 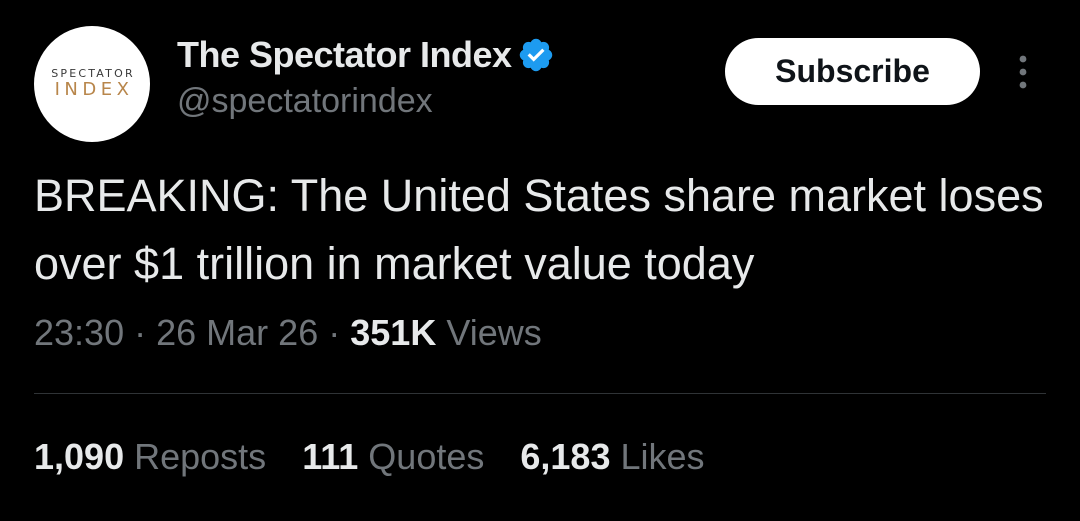 I want to click on tweet-date: 26 Mar 26, so click(x=237, y=332).